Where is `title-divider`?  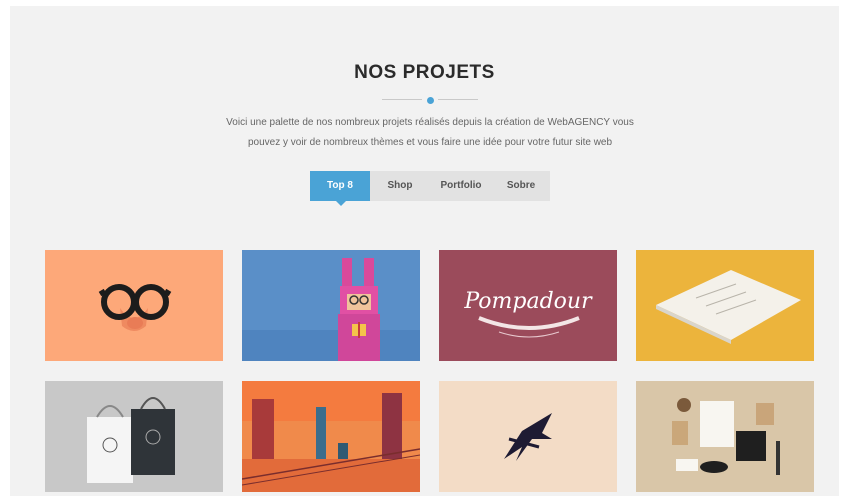 title-divider is located at coordinates (430, 100).